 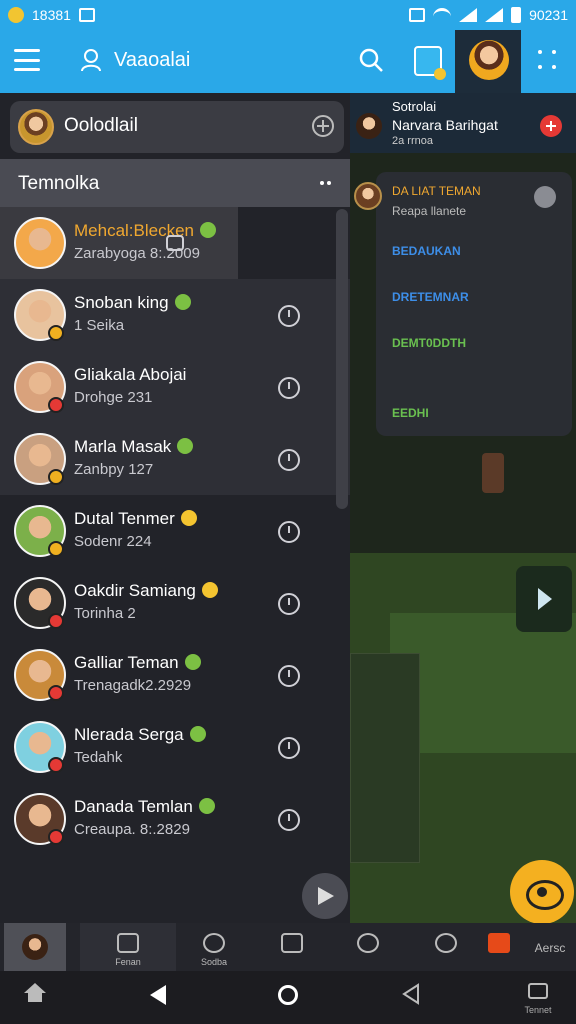 What do you see at coordinates (113, 397) in the screenshot?
I see `contact-subtitle: Drohge 231` at bounding box center [113, 397].